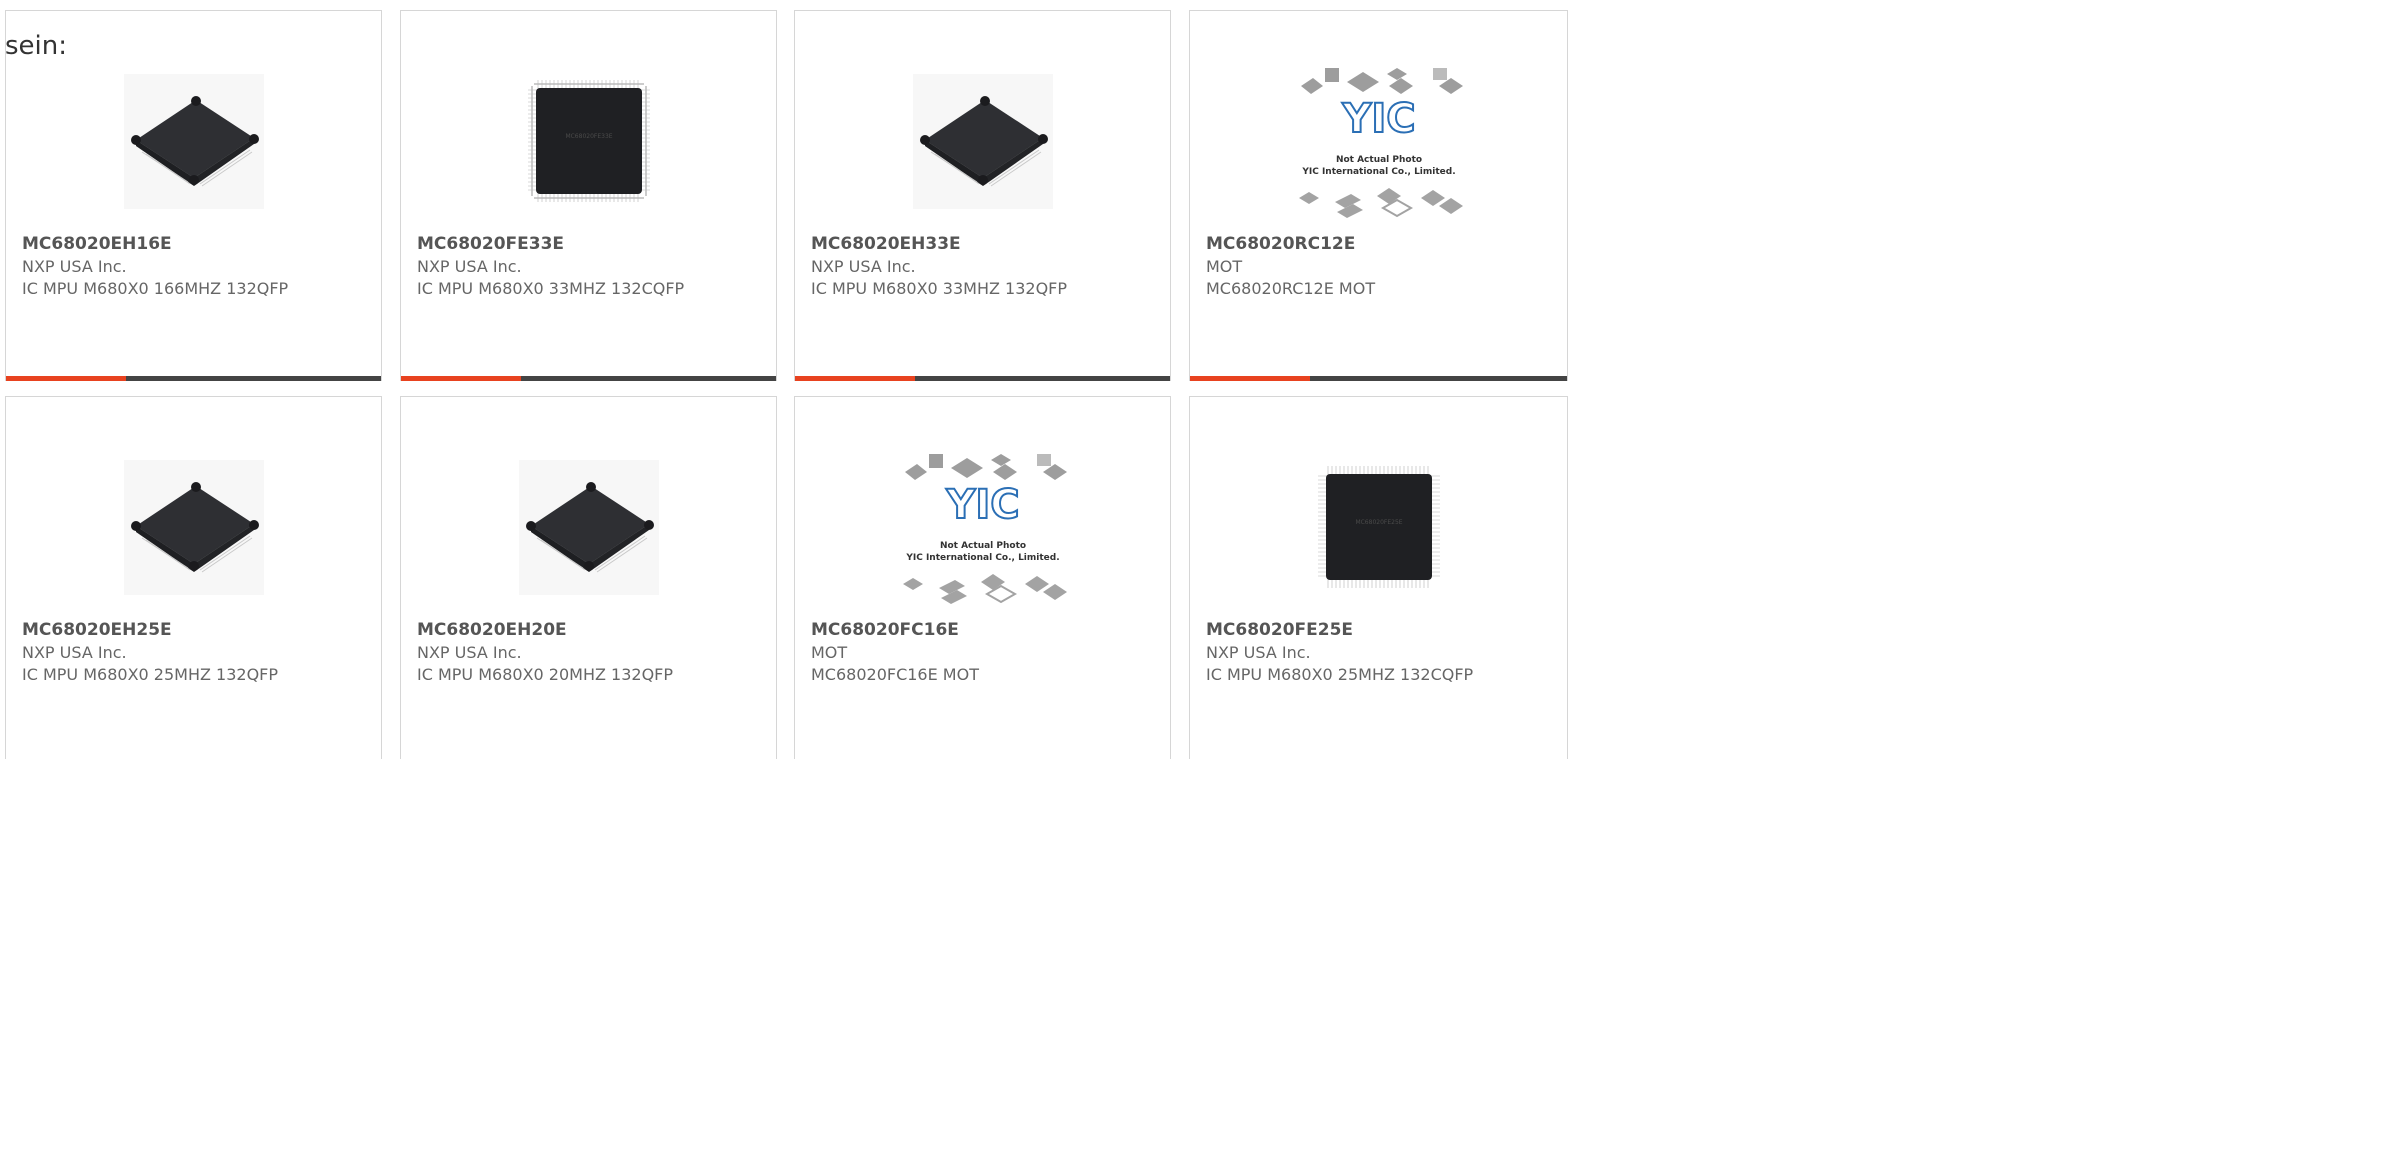  What do you see at coordinates (1381, 244) in the screenshot?
I see `part-number: MC68020RC12E` at bounding box center [1381, 244].